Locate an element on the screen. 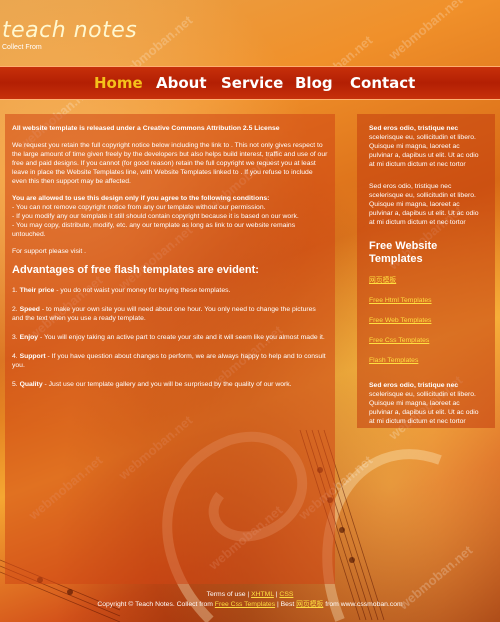 The height and width of the screenshot is (622, 500). sidebar-link-html-templates: Free Html Templates is located at coordinates (426, 300).